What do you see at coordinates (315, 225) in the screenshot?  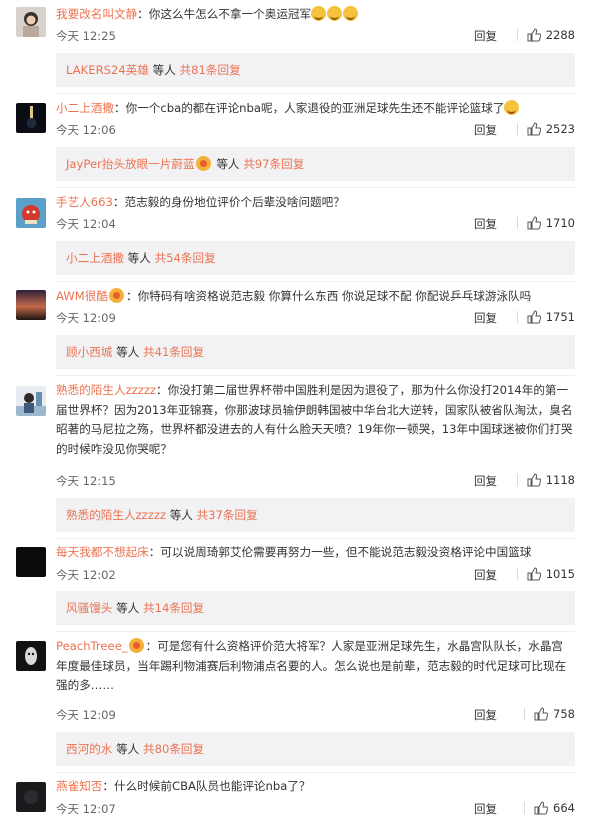 I see `comment-meta: 今天 12:04 回复 1710` at bounding box center [315, 225].